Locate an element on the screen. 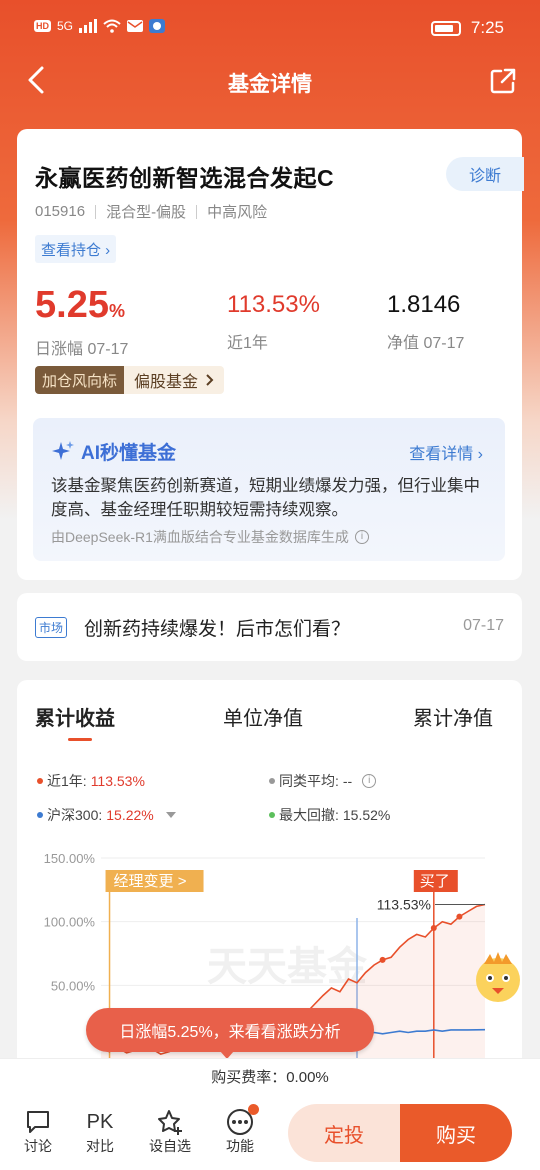  daily-change-value: 5.25 is located at coordinates (72, 305).